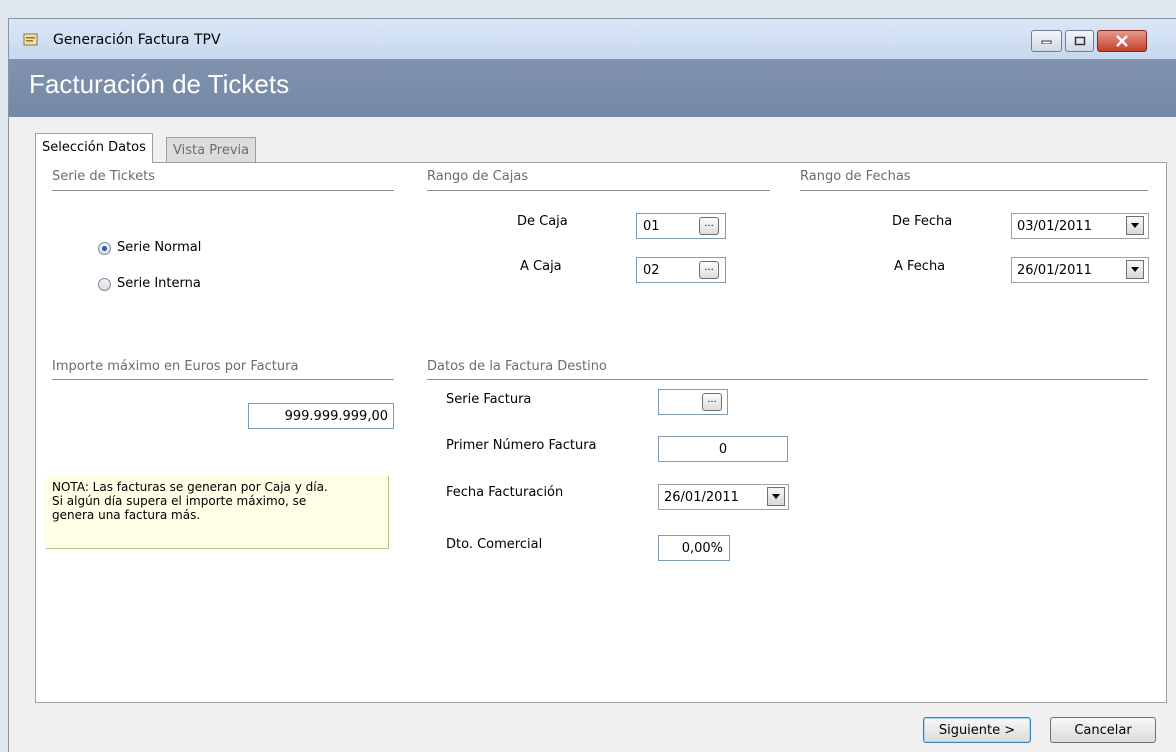 Image resolution: width=1176 pixels, height=752 pixels. What do you see at coordinates (701, 497) in the screenshot?
I see `fecha-facturacion-value: 26/01/2011` at bounding box center [701, 497].